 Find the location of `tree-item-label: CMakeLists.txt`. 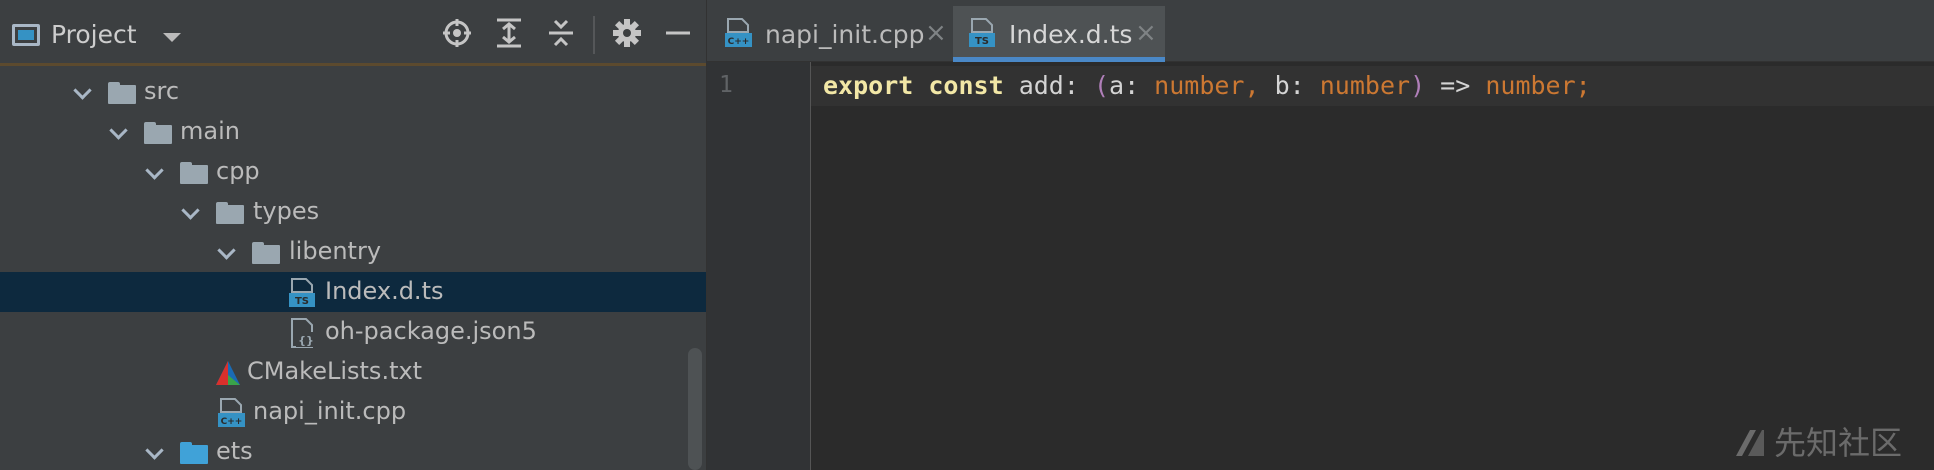

tree-item-label: CMakeLists.txt is located at coordinates (335, 371).